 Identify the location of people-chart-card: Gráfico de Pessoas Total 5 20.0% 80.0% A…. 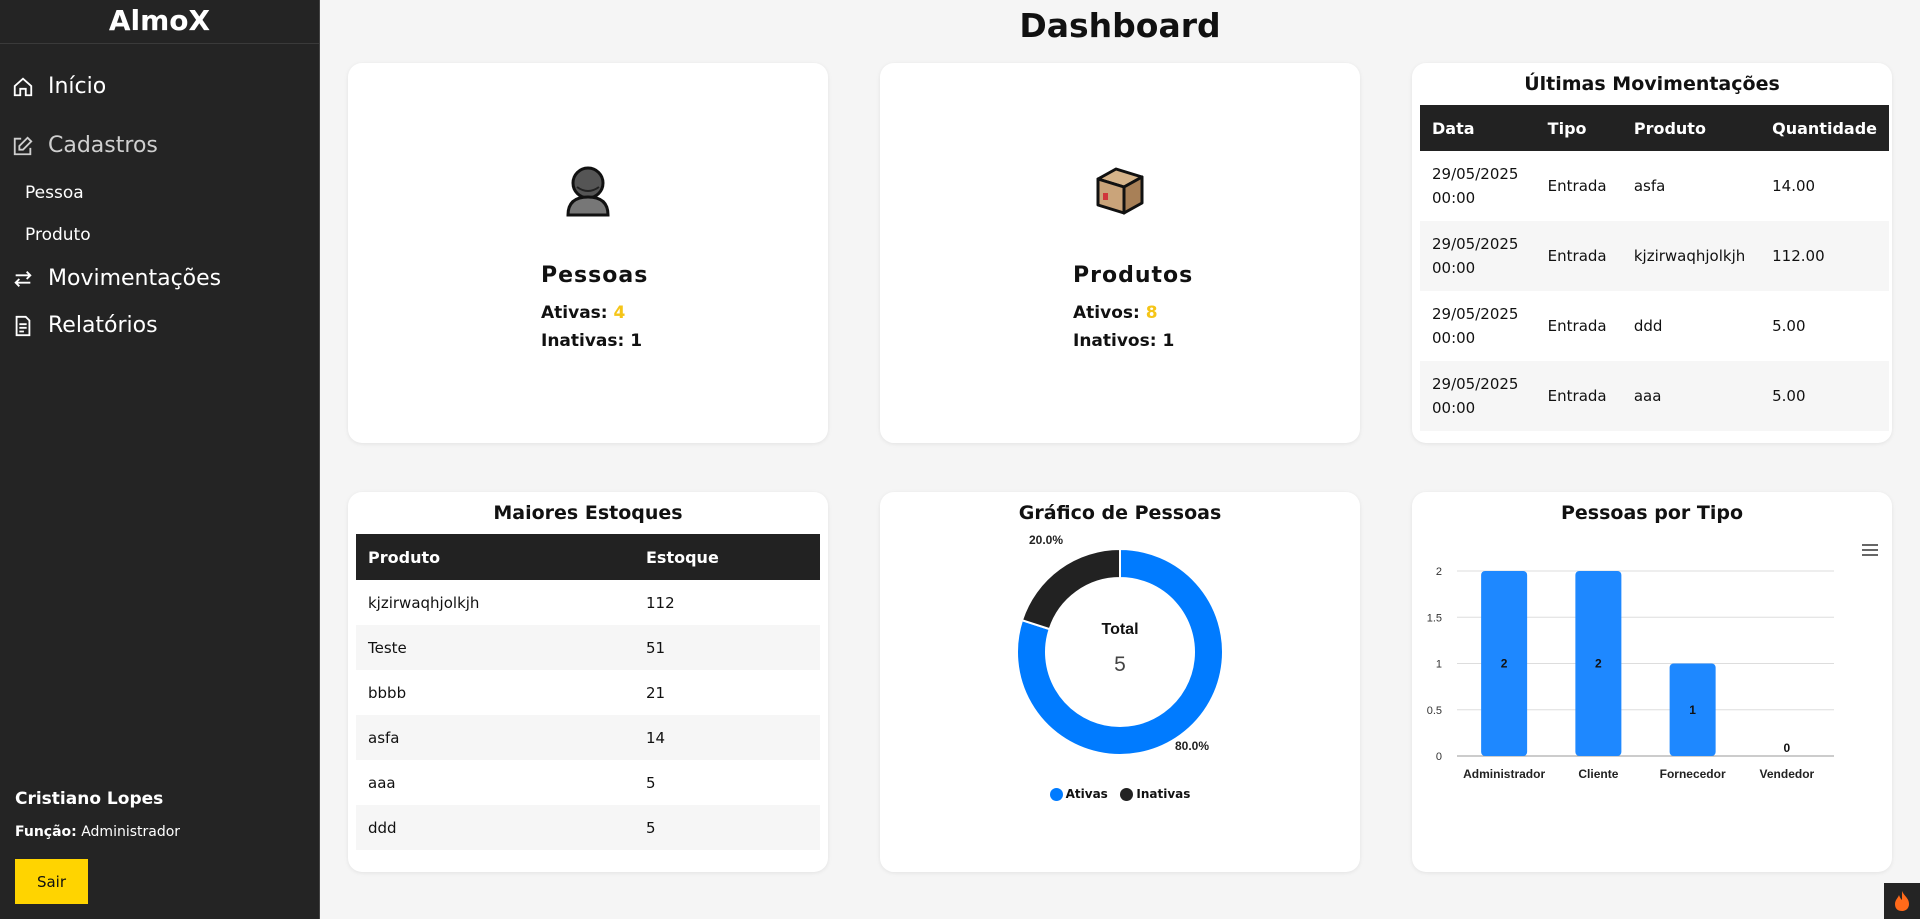
(1120, 682).